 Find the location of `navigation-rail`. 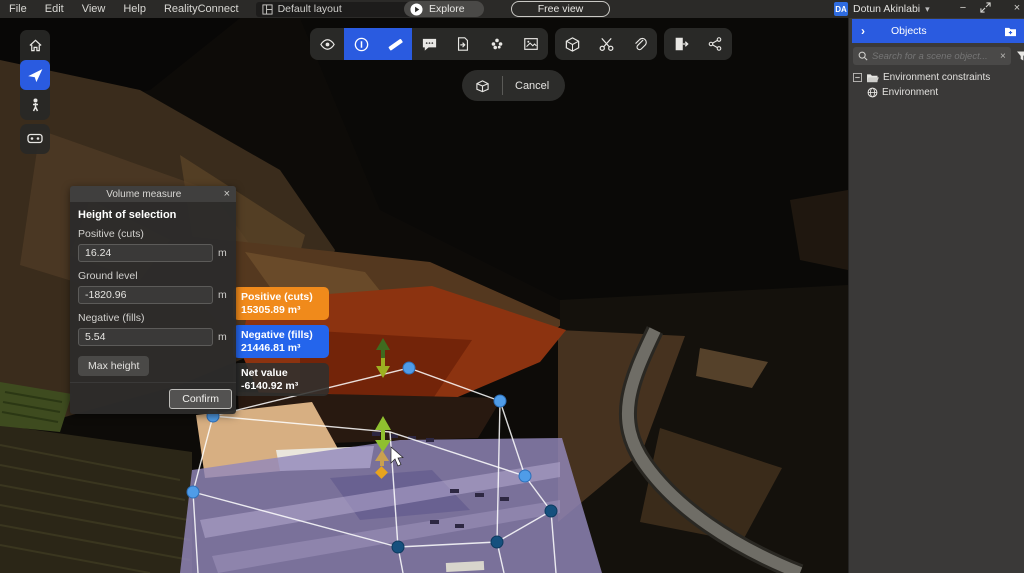

navigation-rail is located at coordinates (35, 92).